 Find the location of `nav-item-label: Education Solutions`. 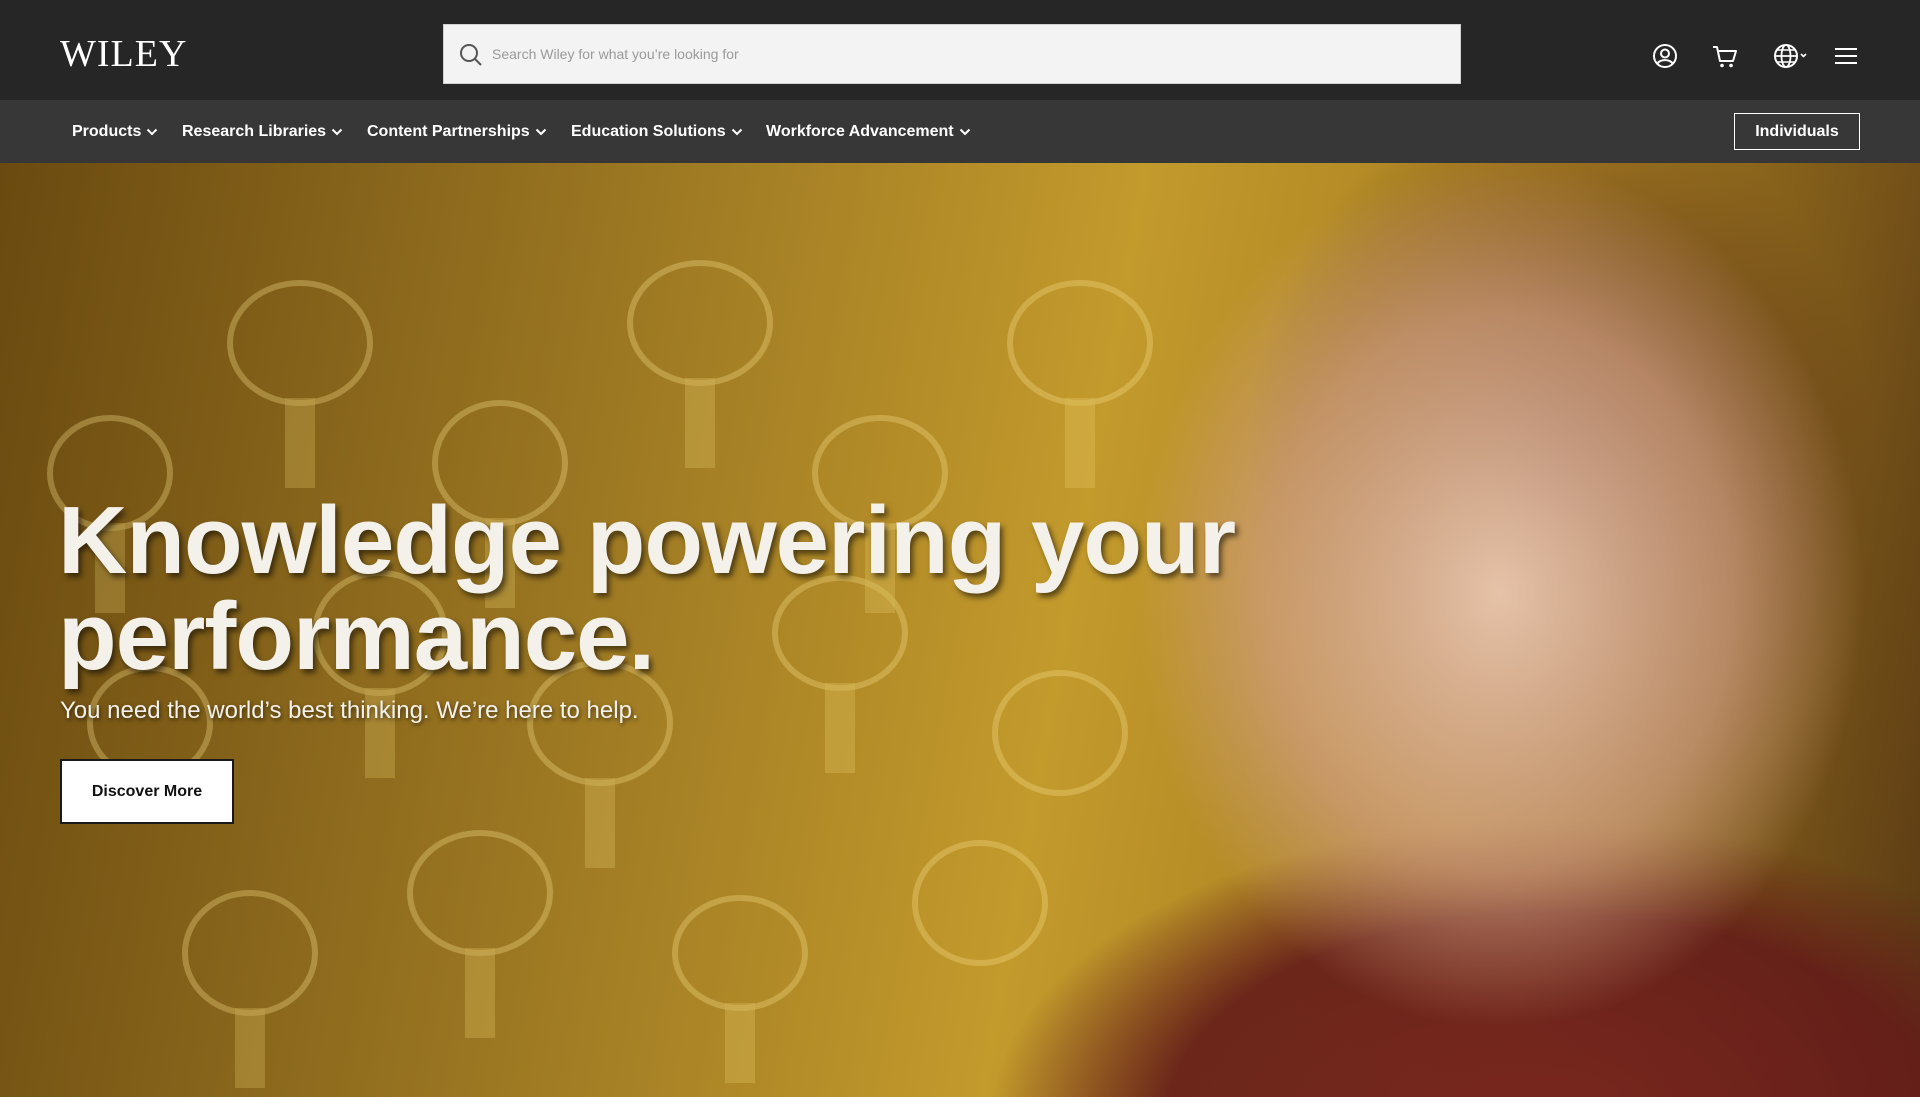

nav-item-label: Education Solutions is located at coordinates (648, 131).